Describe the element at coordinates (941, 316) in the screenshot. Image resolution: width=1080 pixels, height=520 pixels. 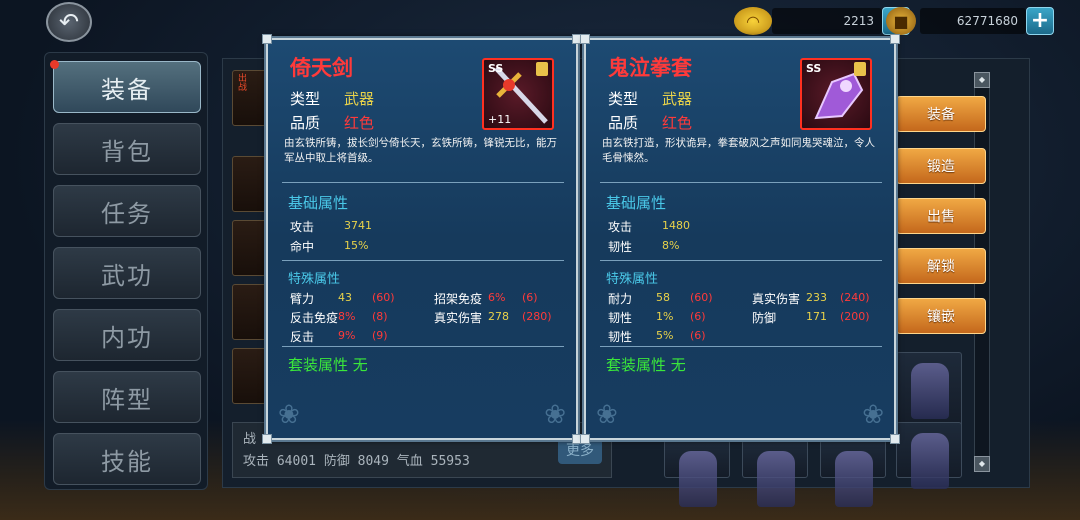
I see `inlay-button: 镶嵌` at that location.